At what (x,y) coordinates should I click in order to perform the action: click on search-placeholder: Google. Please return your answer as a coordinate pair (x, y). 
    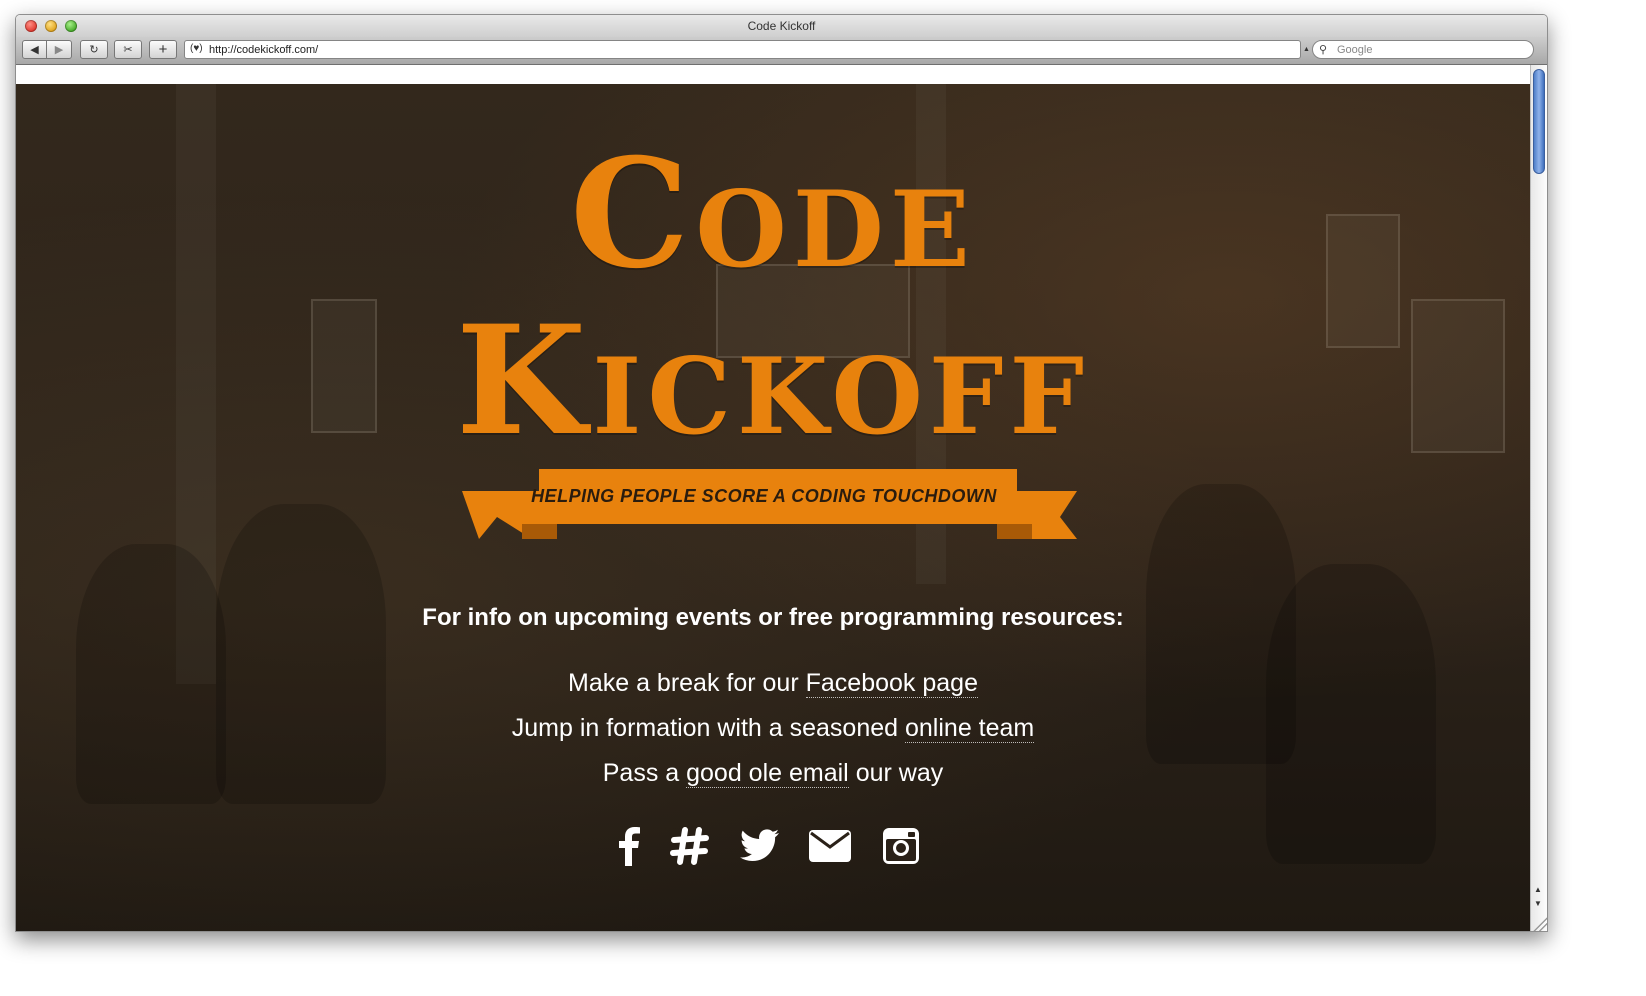
    Looking at the image, I should click on (1355, 50).